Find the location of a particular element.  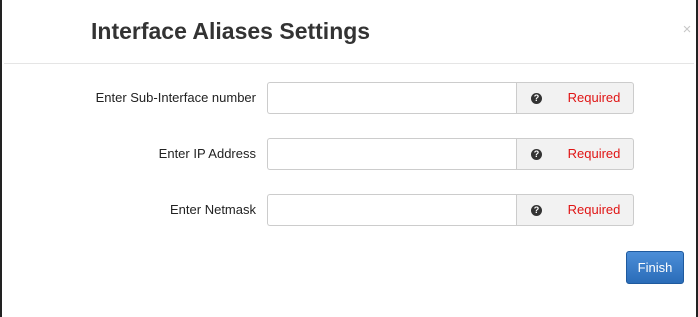

dialog-title: Interface Aliases Settings is located at coordinates (231, 31).